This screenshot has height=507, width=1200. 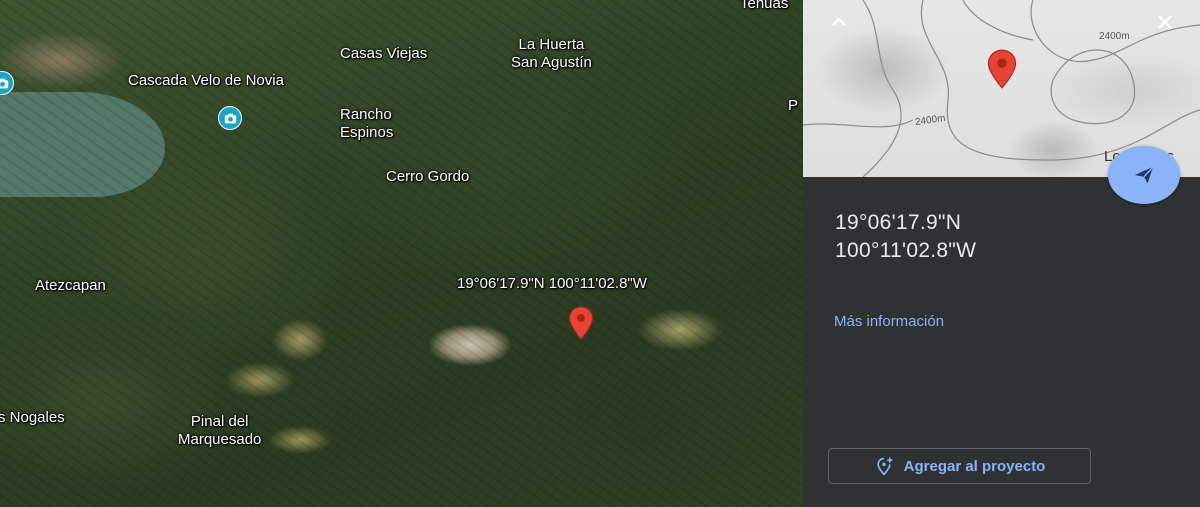 What do you see at coordinates (839, 22) in the screenshot?
I see `chevron-up-icon` at bounding box center [839, 22].